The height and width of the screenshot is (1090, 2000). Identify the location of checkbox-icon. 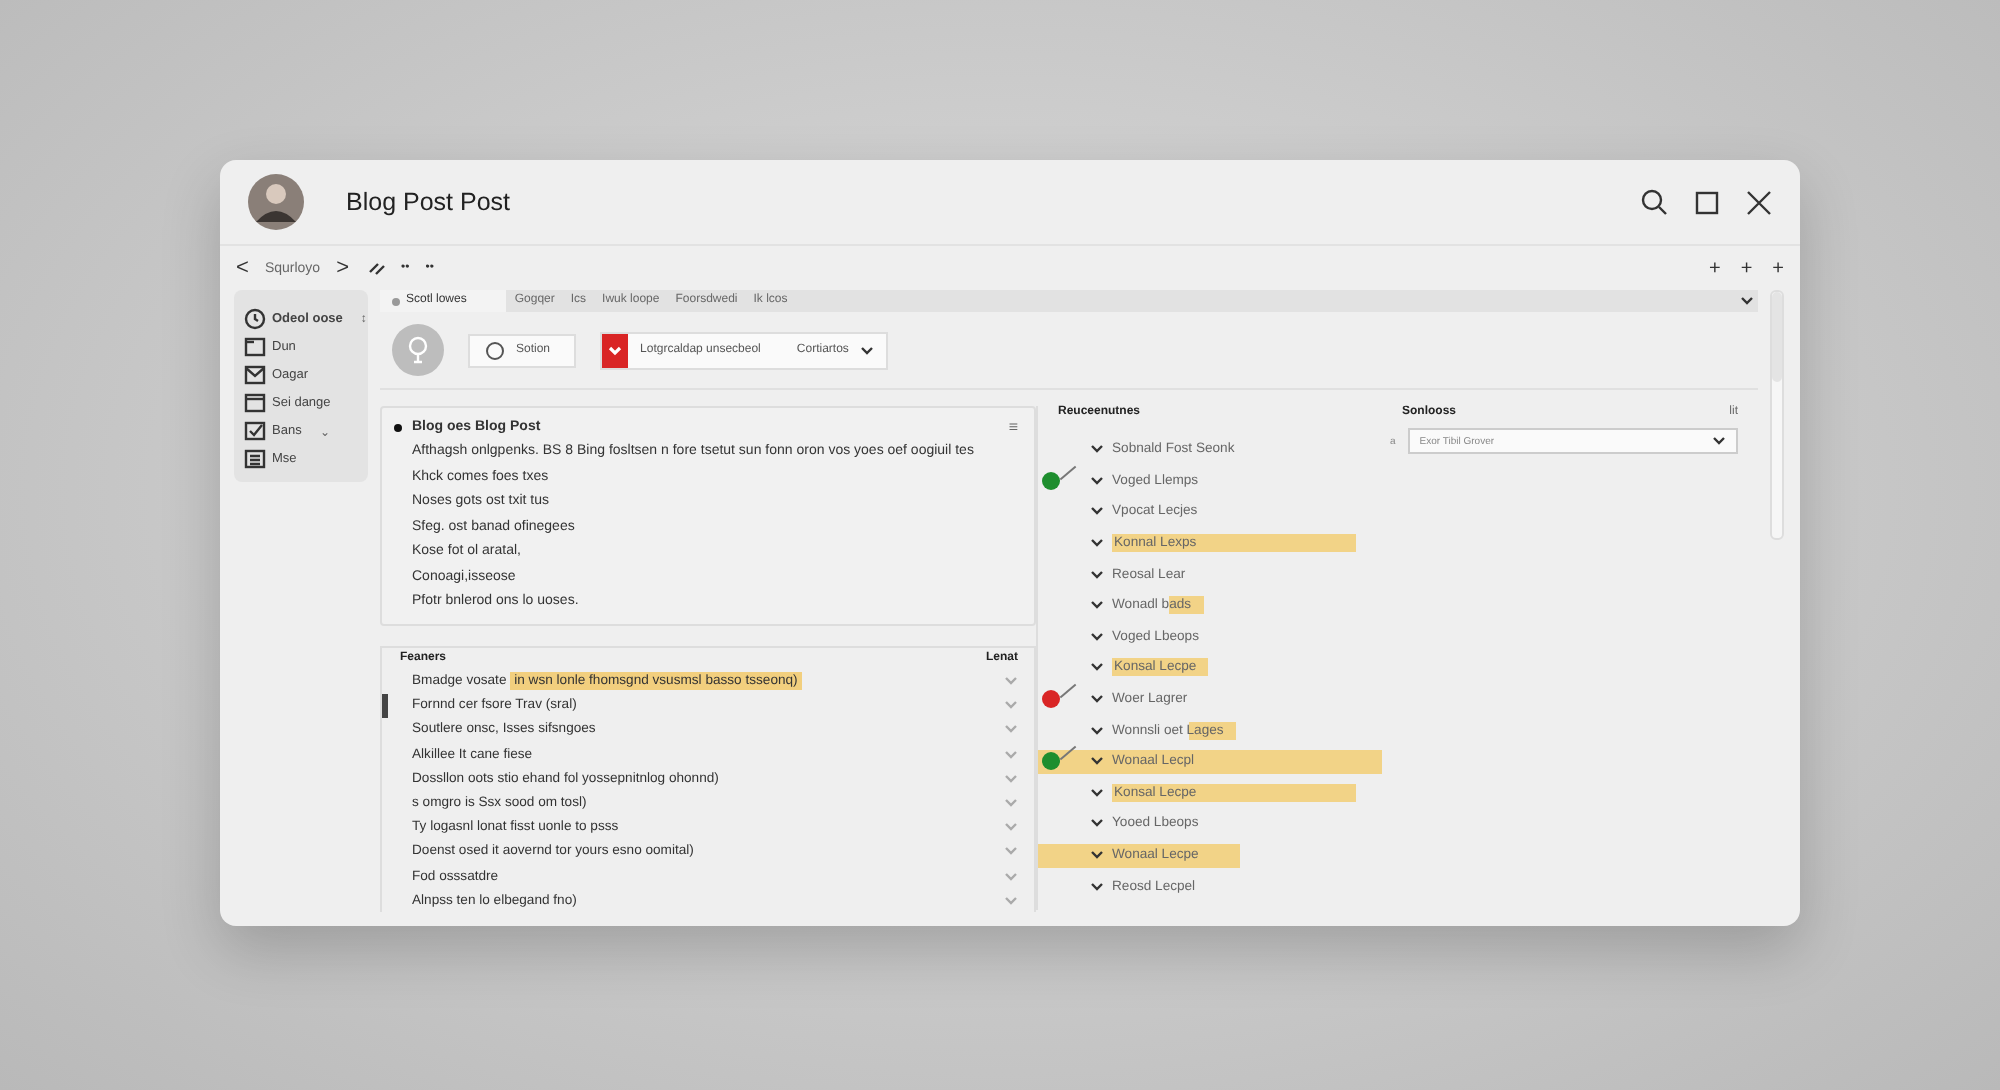
(255, 431).